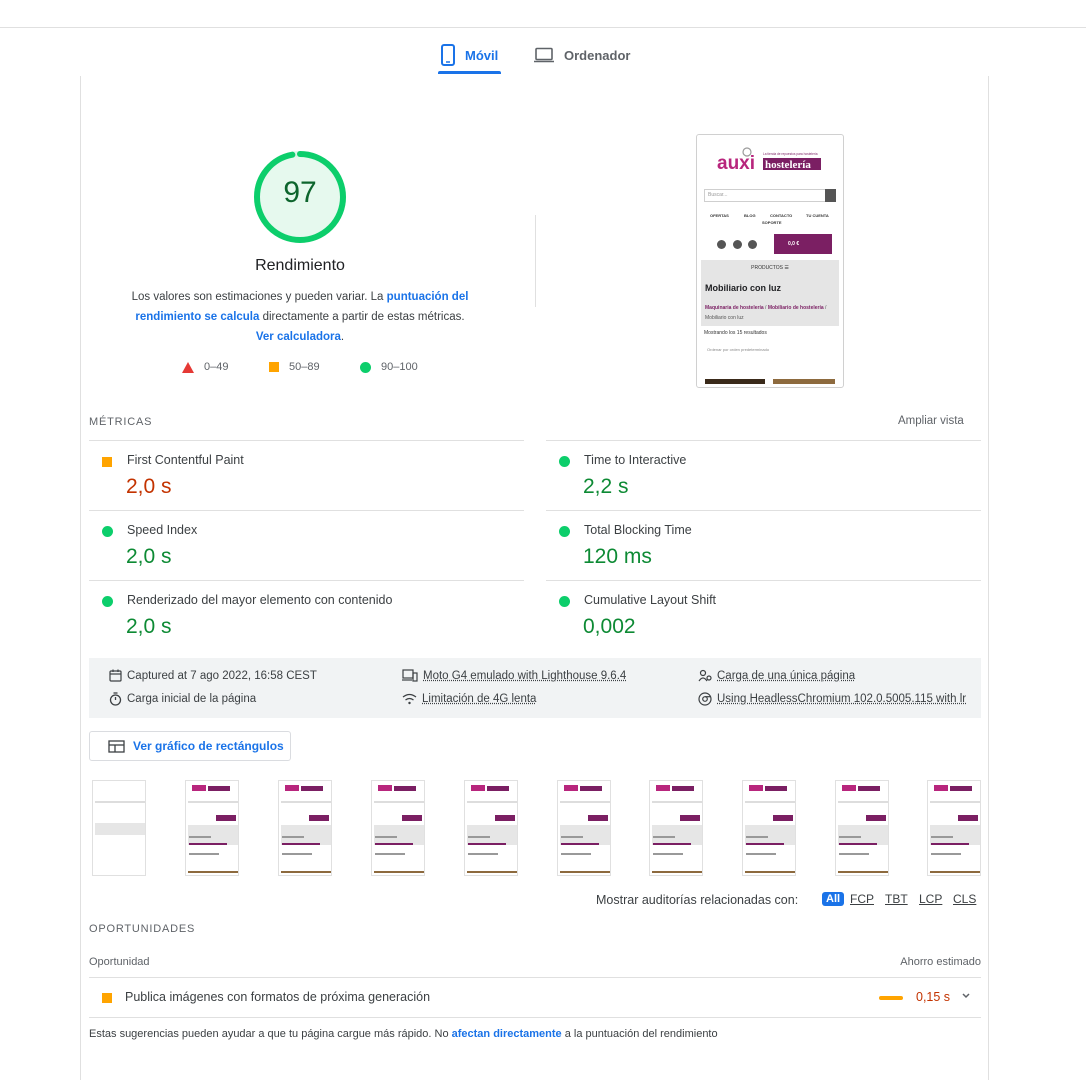 The height and width of the screenshot is (1080, 1086). Describe the element at coordinates (481, 55) in the screenshot. I see `tab-mobile-label: Móvil` at that location.